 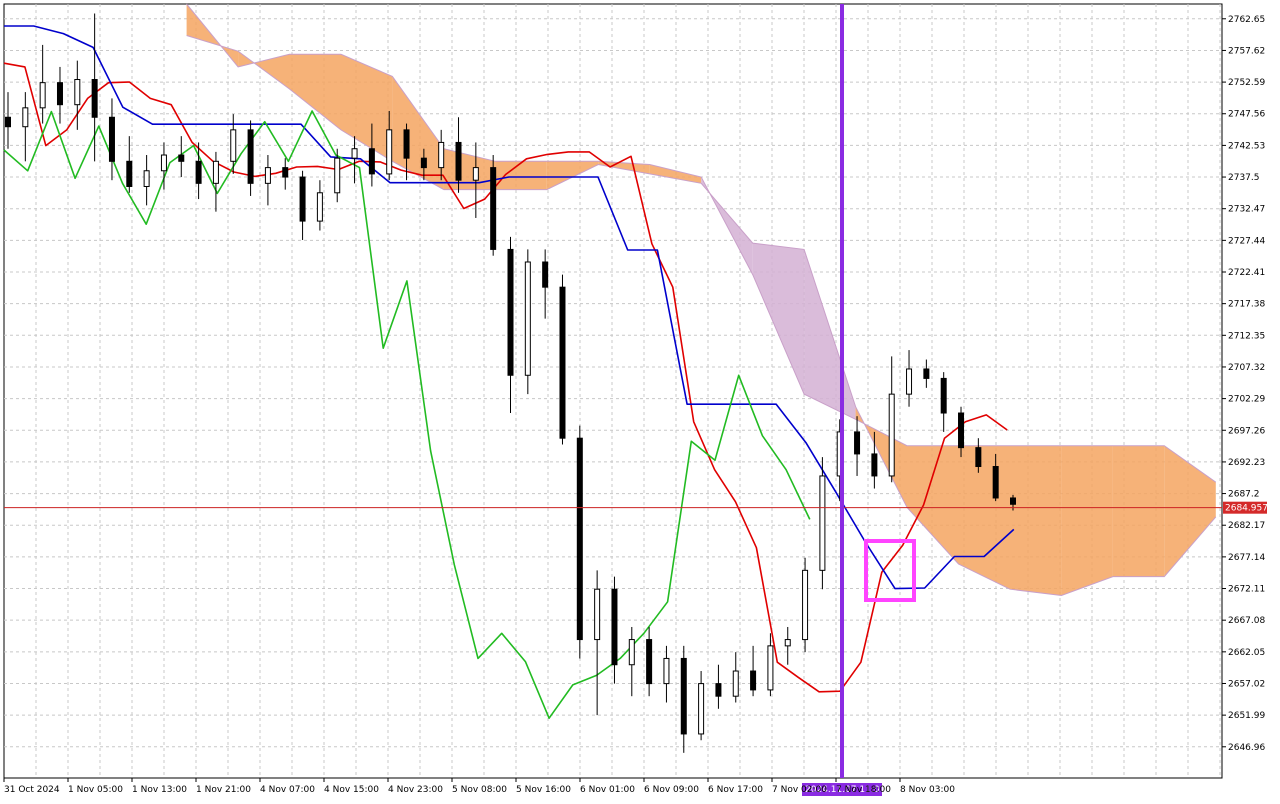 I want to click on y-tick-label: 2687.2, so click(x=1244, y=495).